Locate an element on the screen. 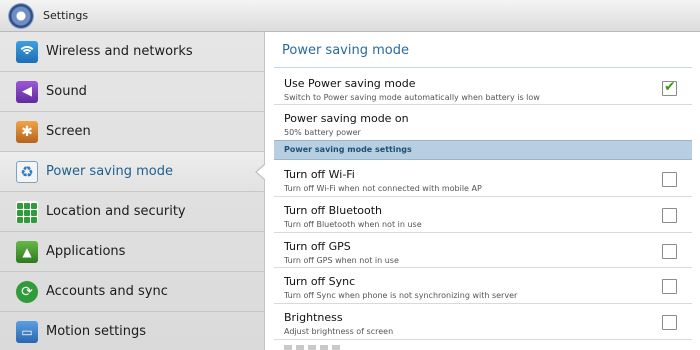 Image resolution: width=700 pixels, height=350 pixels. sync-icon: ⟳ is located at coordinates (27, 291).